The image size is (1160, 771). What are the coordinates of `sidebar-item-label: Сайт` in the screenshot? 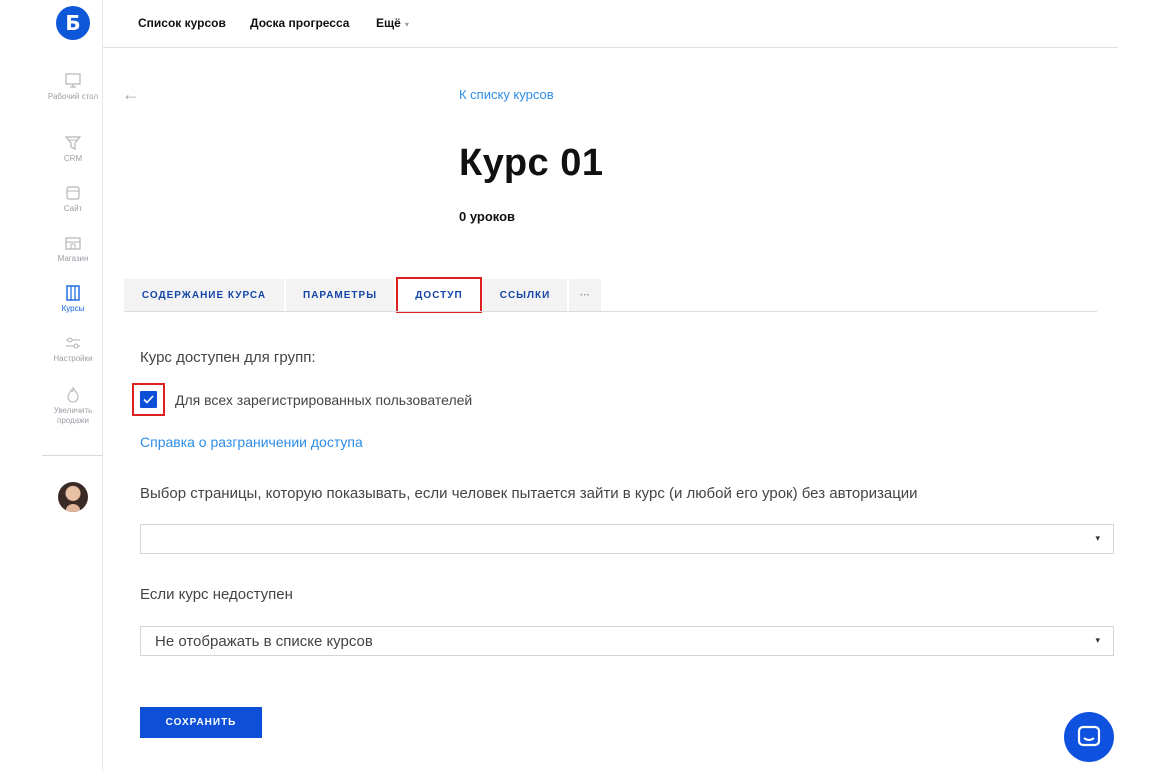 It's located at (73, 208).